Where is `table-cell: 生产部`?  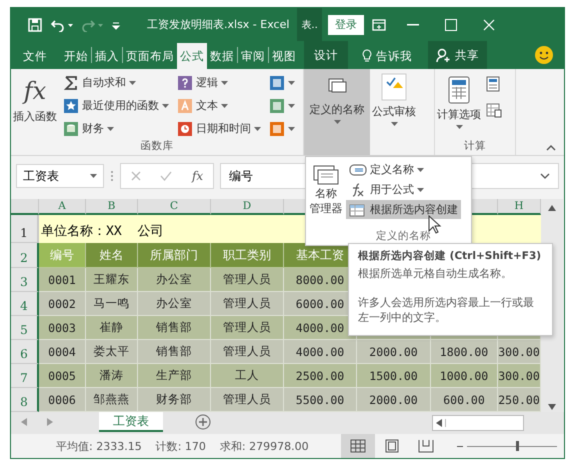 table-cell: 生产部 is located at coordinates (174, 376).